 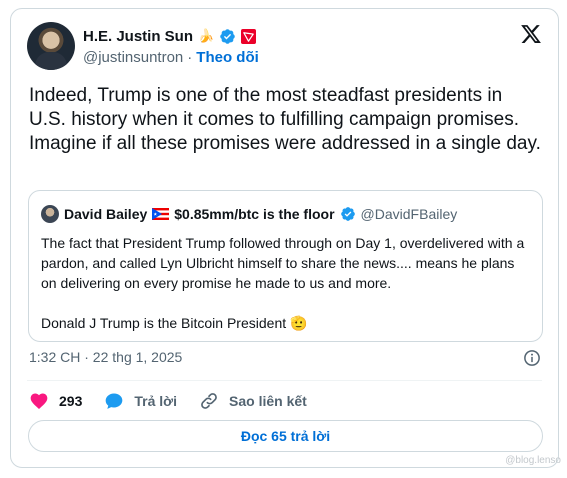 I want to click on author-name-row: H.E. Justin Sun 🍌, so click(x=170, y=36).